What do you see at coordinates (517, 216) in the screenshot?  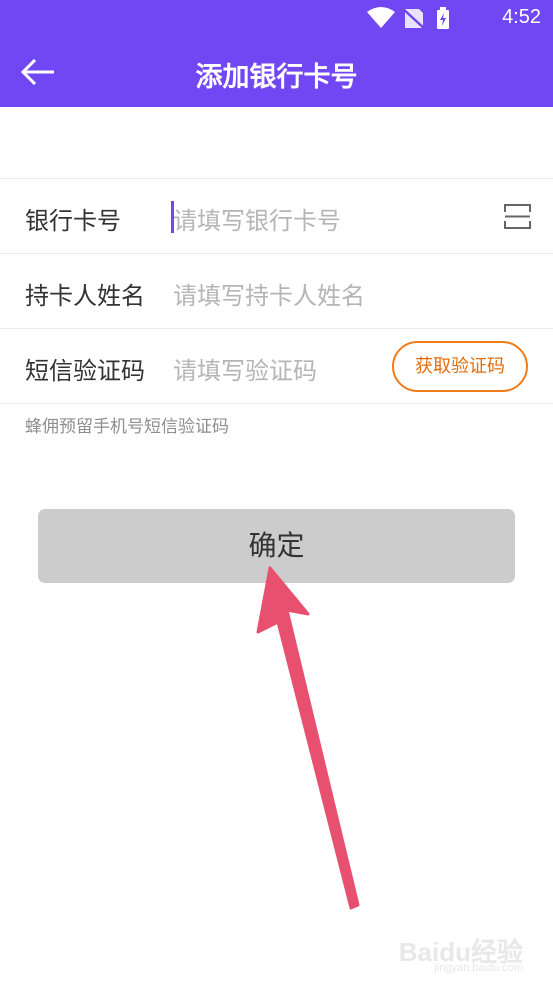 I see `scan-icon` at bounding box center [517, 216].